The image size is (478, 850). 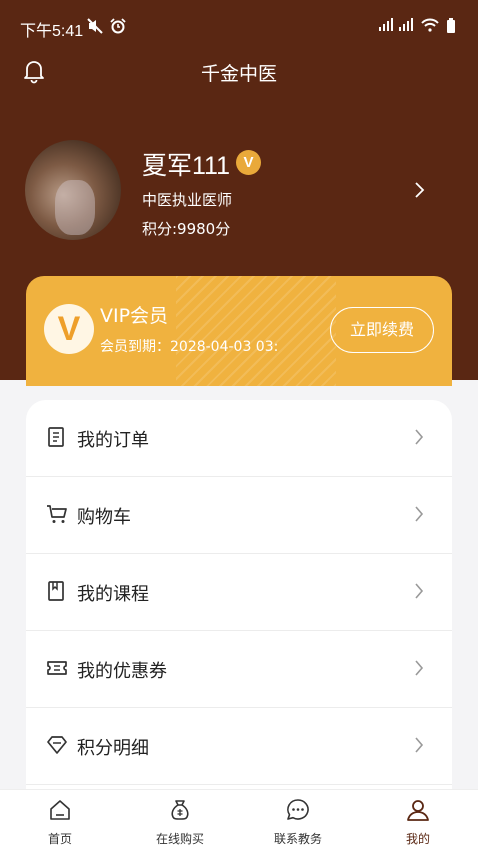 What do you see at coordinates (239, 592) in the screenshot?
I see `menu-item-courses: 我的课程` at bounding box center [239, 592].